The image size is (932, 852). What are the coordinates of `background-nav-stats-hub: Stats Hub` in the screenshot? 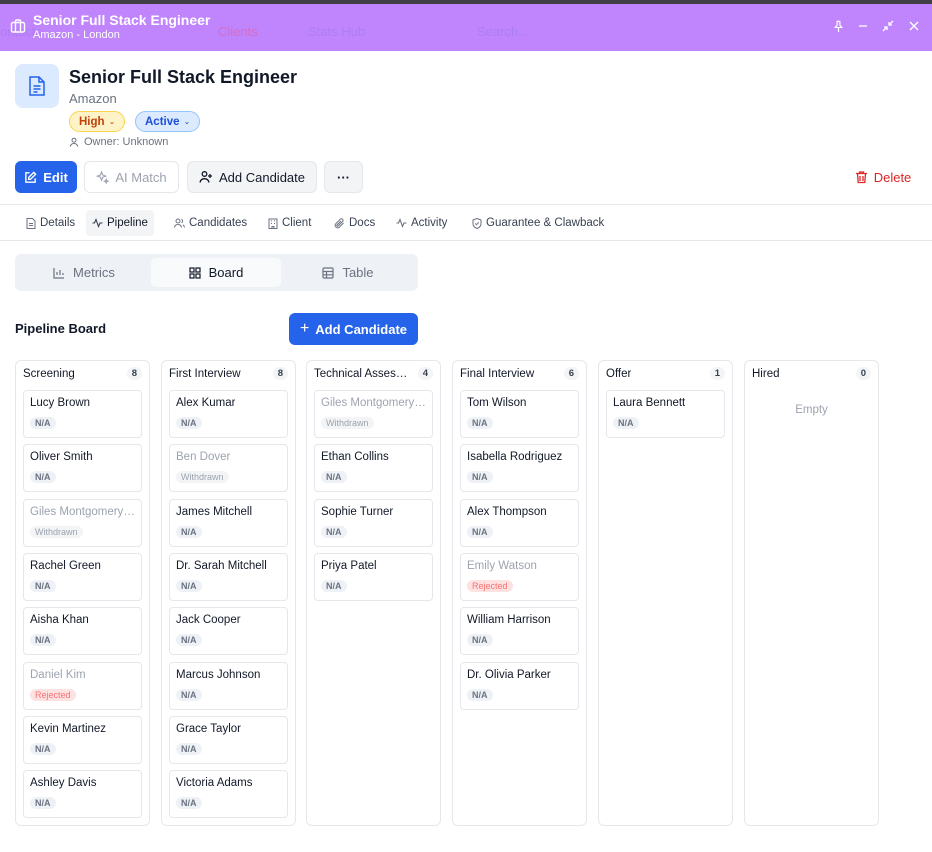 It's located at (337, 31).